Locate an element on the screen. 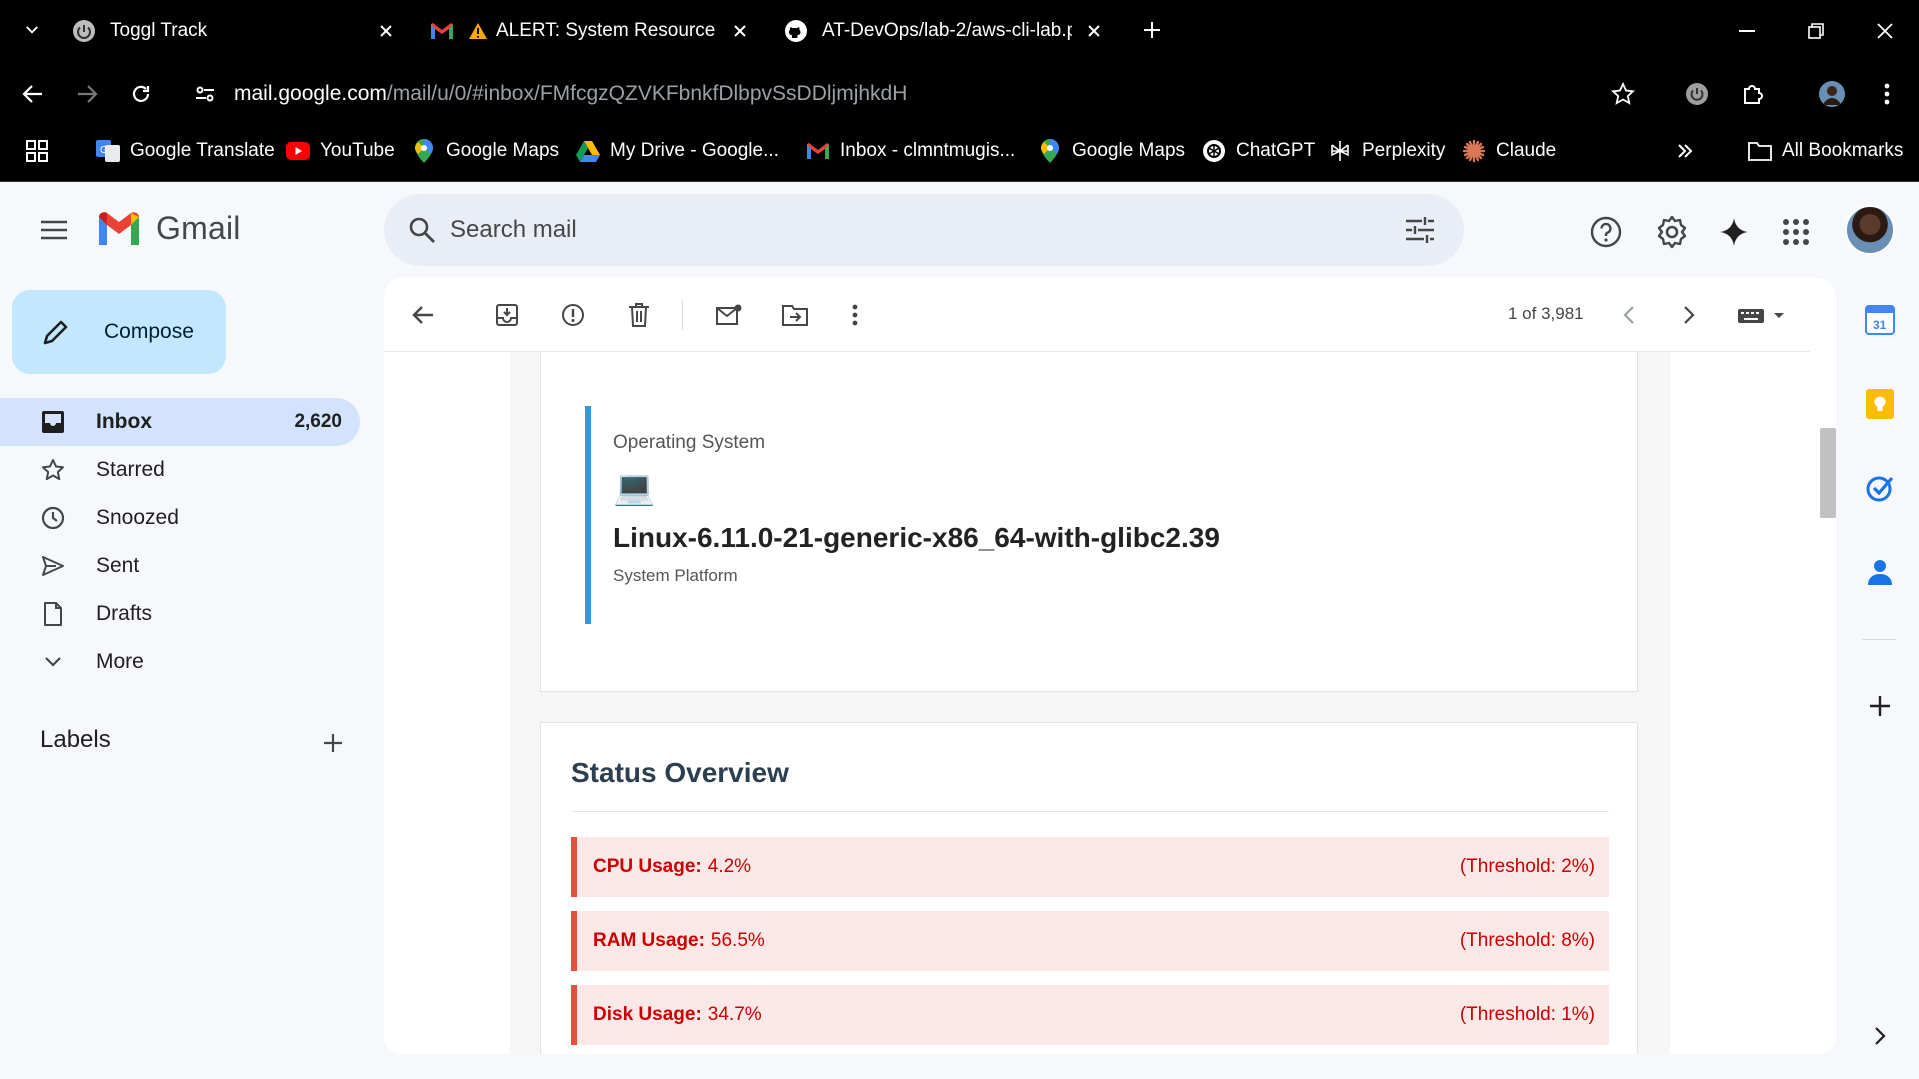 The height and width of the screenshot is (1079, 1919). toggl-extension-icon is located at coordinates (1697, 94).